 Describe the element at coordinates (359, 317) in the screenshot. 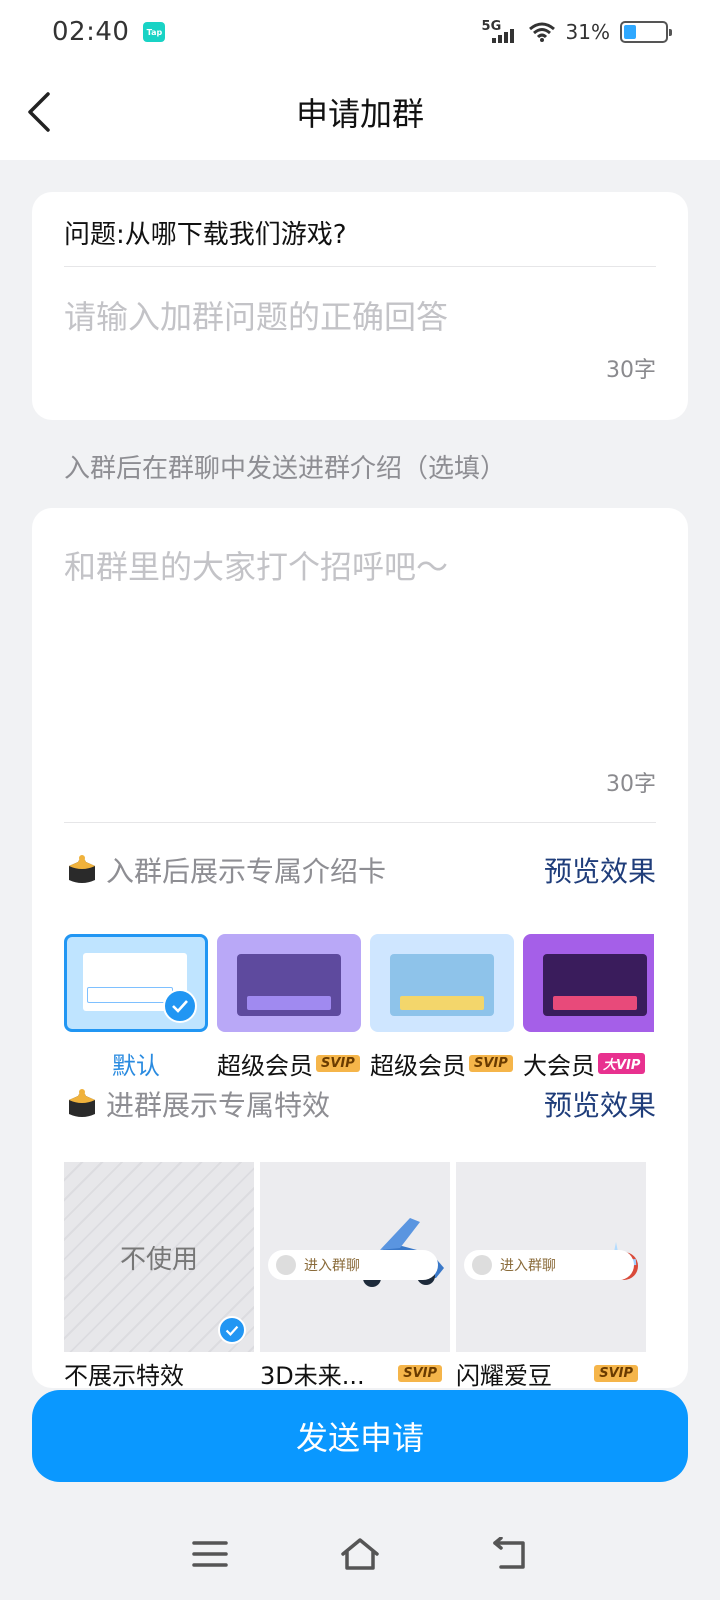

I see `answer-input` at that location.